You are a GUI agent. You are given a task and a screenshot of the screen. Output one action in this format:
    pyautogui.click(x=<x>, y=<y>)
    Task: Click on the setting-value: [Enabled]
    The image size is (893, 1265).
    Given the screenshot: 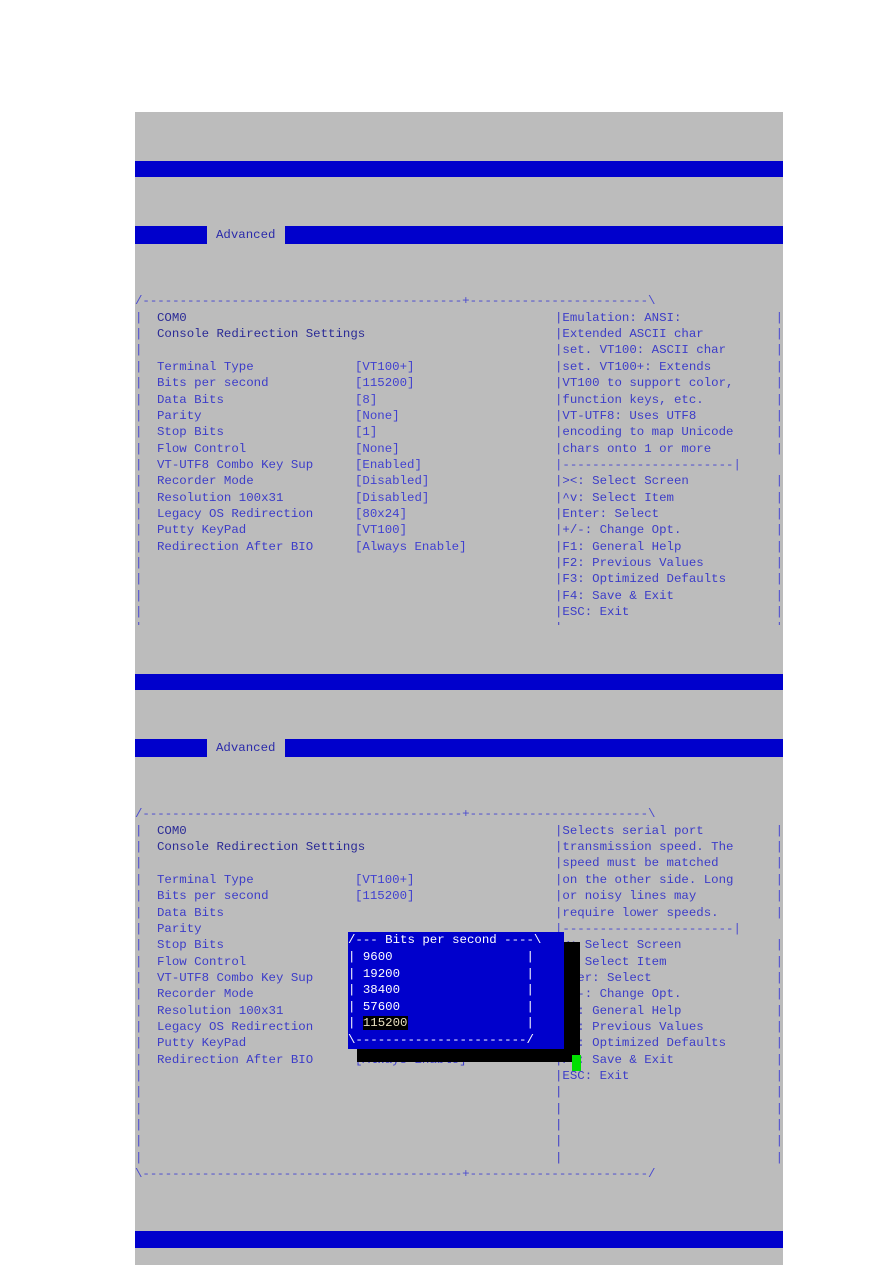 What is the action you would take?
    pyautogui.click(x=455, y=465)
    